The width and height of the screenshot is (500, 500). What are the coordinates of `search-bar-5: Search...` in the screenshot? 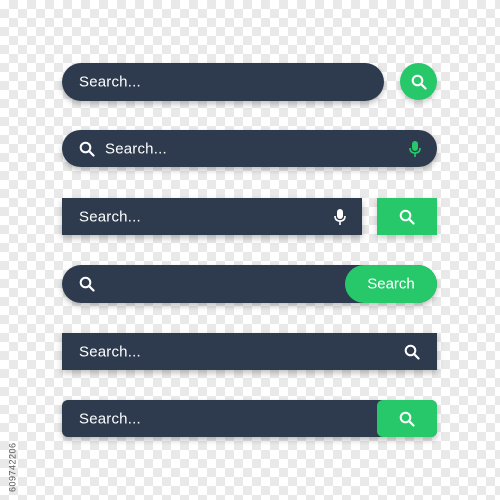 It's located at (249, 351).